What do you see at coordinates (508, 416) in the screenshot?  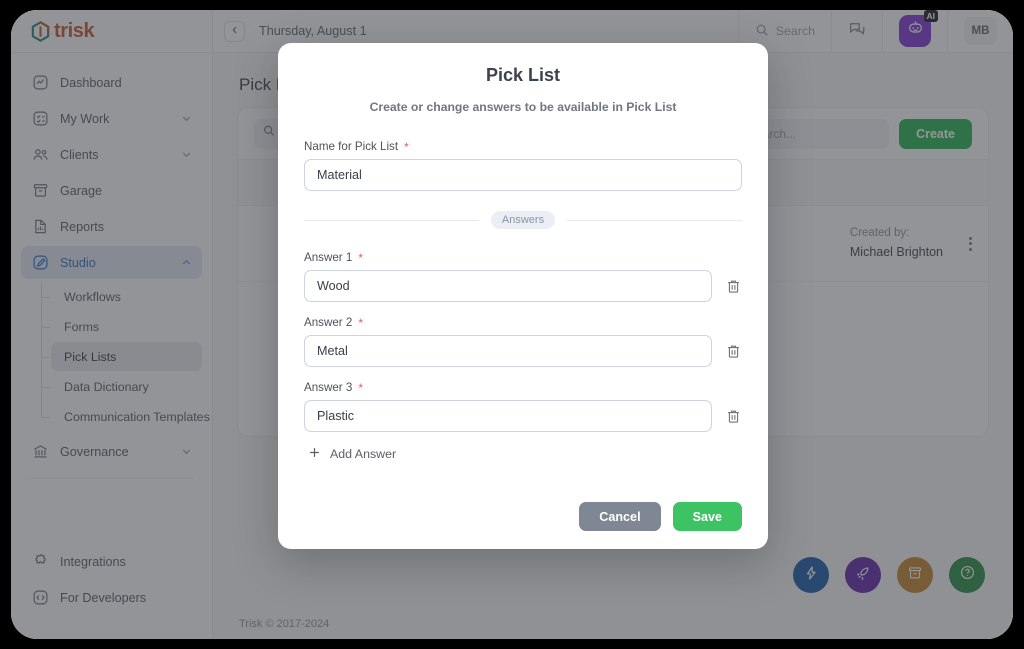 I see `answer-3-input` at bounding box center [508, 416].